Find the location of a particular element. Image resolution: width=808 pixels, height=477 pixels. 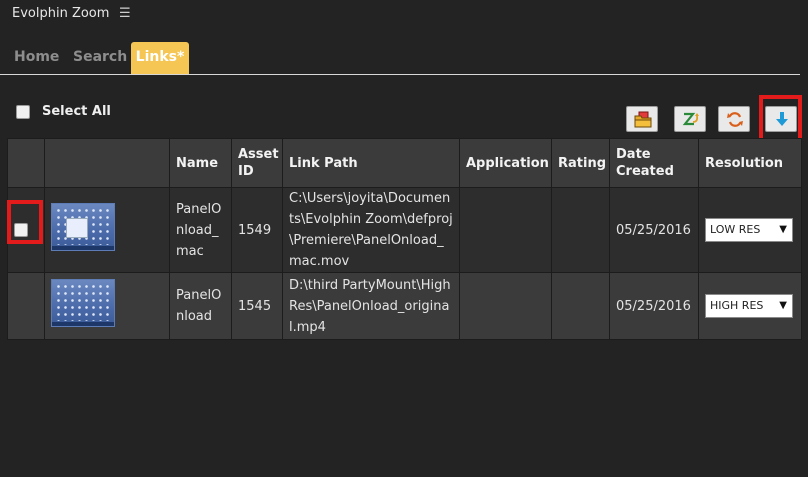

zoom-button is located at coordinates (690, 119).